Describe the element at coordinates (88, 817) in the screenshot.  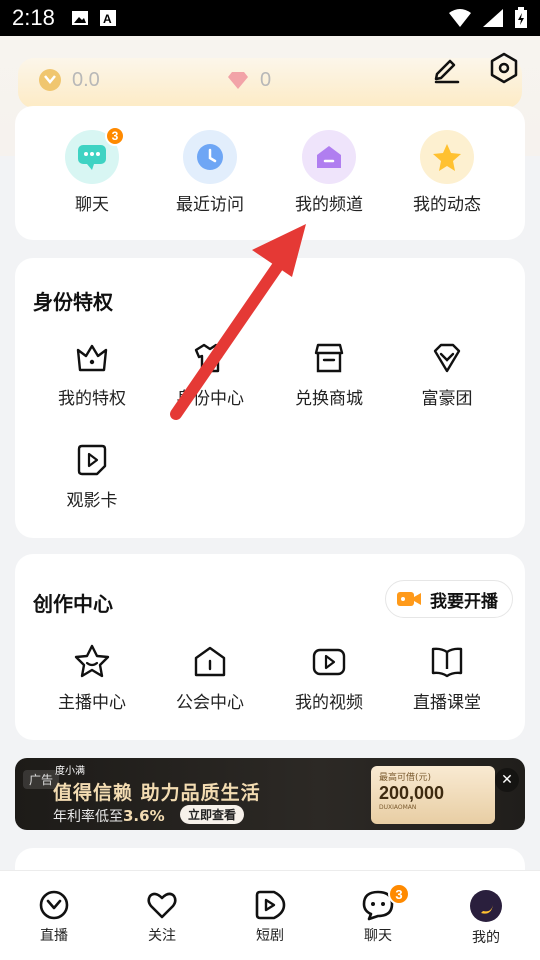
I see `ad-sub-prefix: 年利率低至` at that location.